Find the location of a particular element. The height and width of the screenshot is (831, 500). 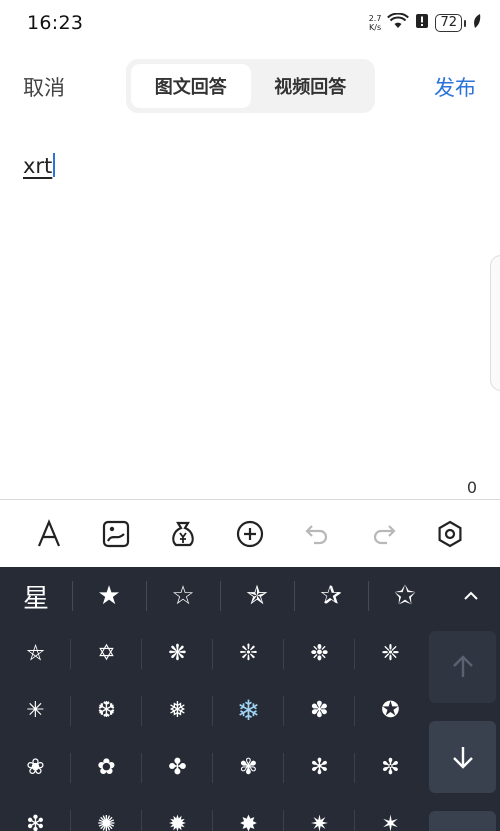

battery-level: 72 is located at coordinates (448, 23).